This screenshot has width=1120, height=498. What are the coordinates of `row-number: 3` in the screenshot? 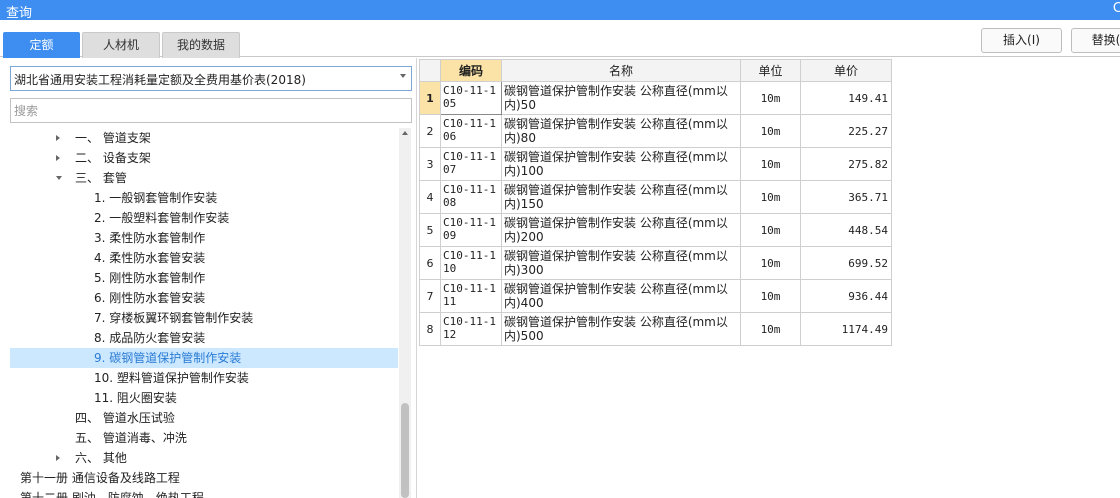 It's located at (430, 164).